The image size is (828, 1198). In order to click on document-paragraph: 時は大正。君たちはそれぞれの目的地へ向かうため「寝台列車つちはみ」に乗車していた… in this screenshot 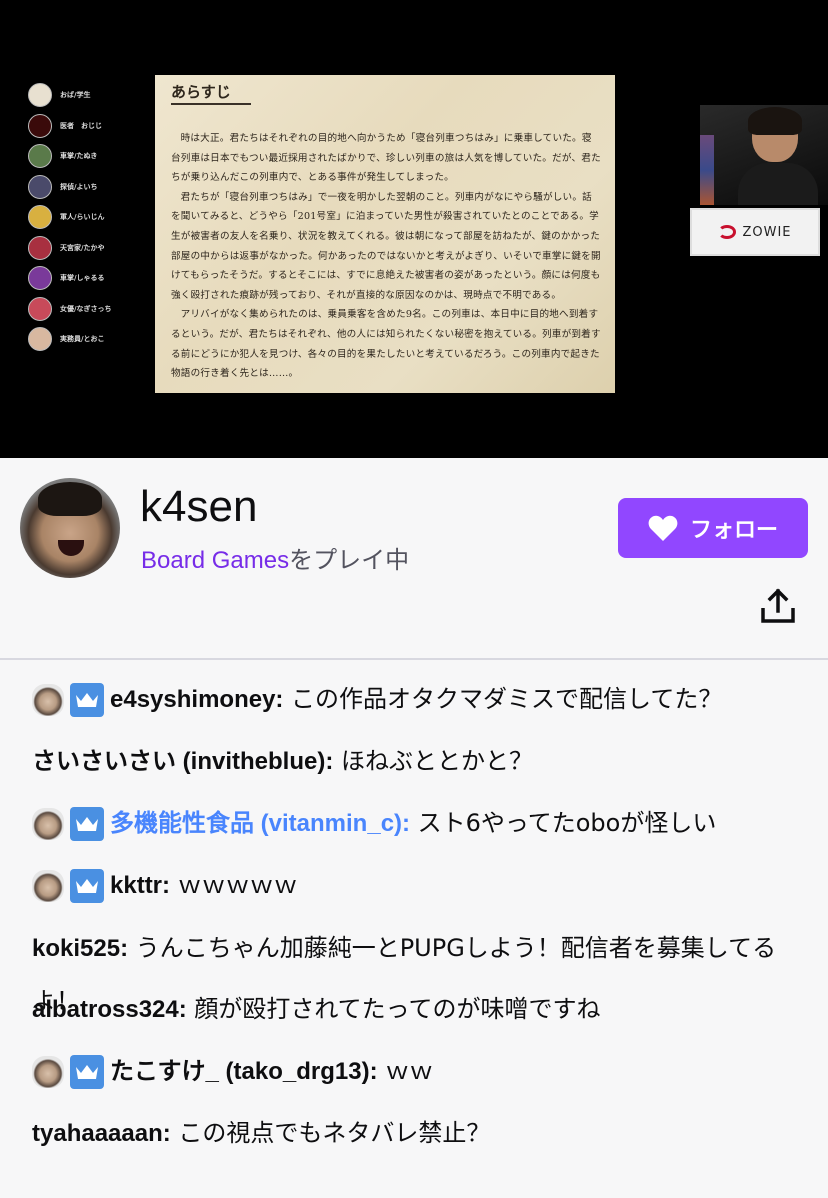, I will do `click(386, 158)`.